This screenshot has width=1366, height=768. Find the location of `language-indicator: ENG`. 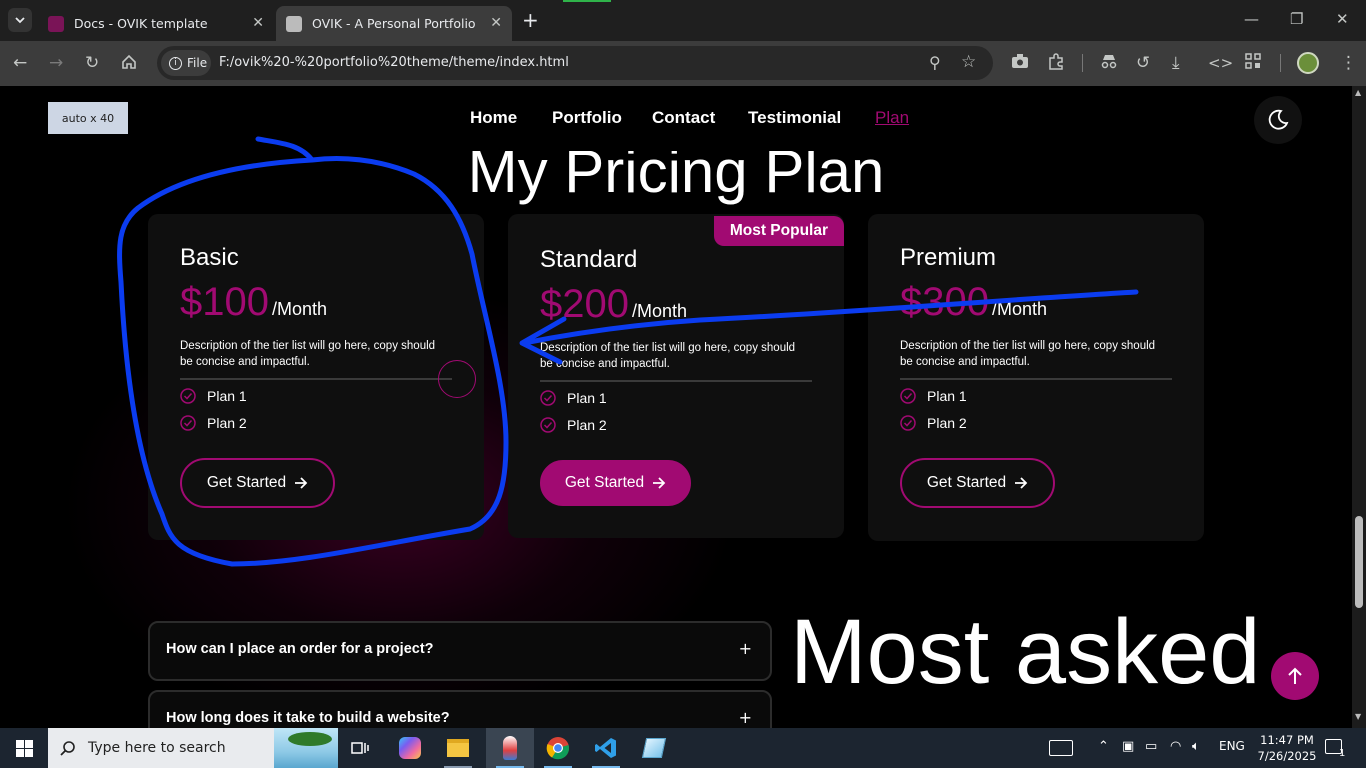

language-indicator: ENG is located at coordinates (1232, 746).